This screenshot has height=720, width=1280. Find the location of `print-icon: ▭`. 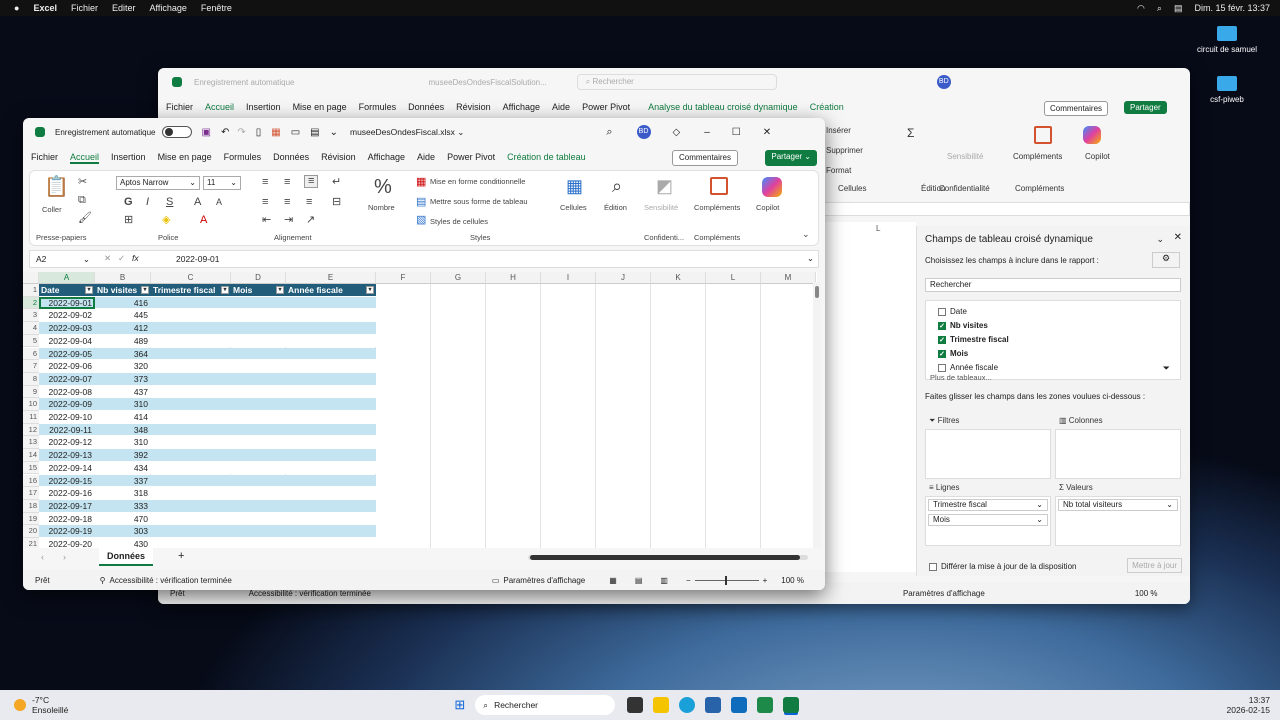

print-icon: ▭ is located at coordinates (295, 132).